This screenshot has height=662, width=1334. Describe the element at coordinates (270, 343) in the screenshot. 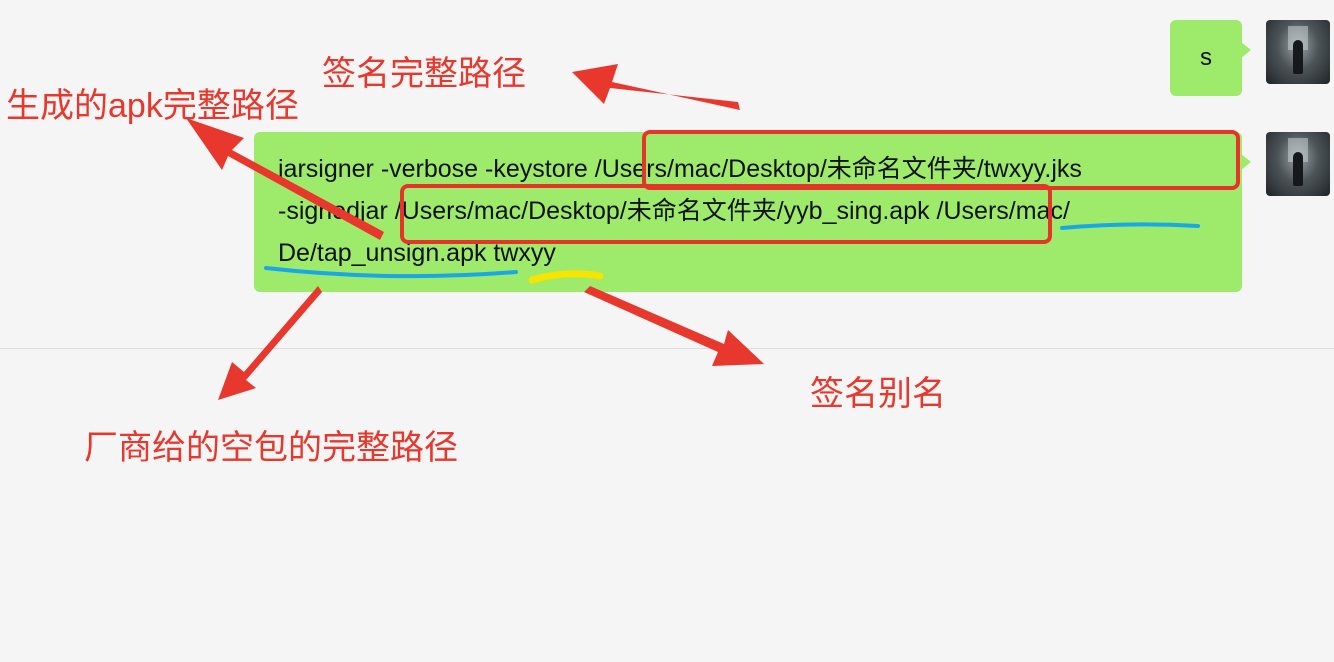

I see `unsigned-apk-arrow-icon` at that location.